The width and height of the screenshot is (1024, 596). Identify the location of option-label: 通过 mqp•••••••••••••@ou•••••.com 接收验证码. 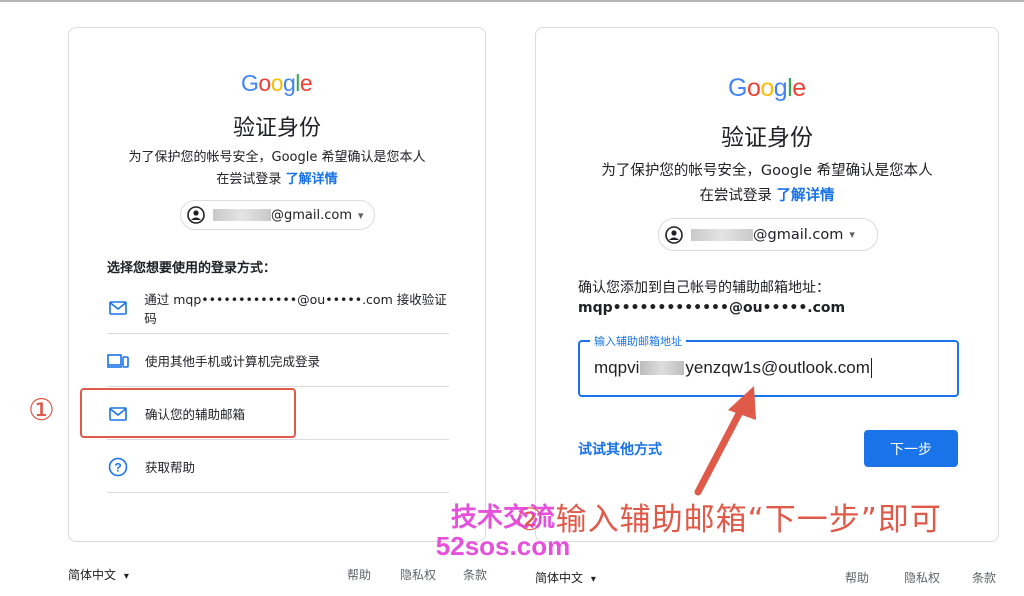
(295, 308).